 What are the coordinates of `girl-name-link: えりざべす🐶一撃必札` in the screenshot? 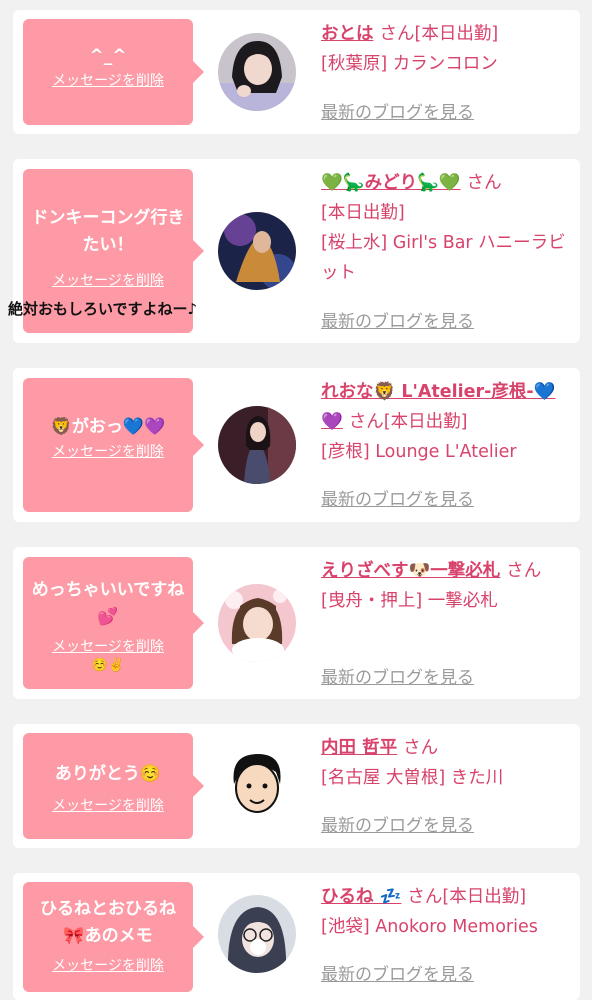 It's located at (410, 571).